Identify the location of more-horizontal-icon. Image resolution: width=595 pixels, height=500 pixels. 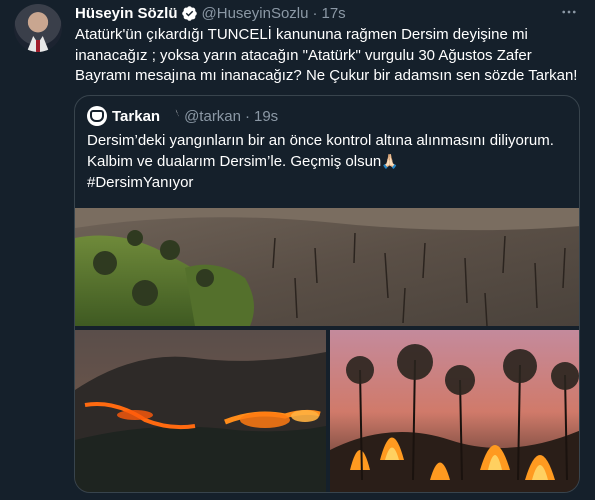
(569, 12).